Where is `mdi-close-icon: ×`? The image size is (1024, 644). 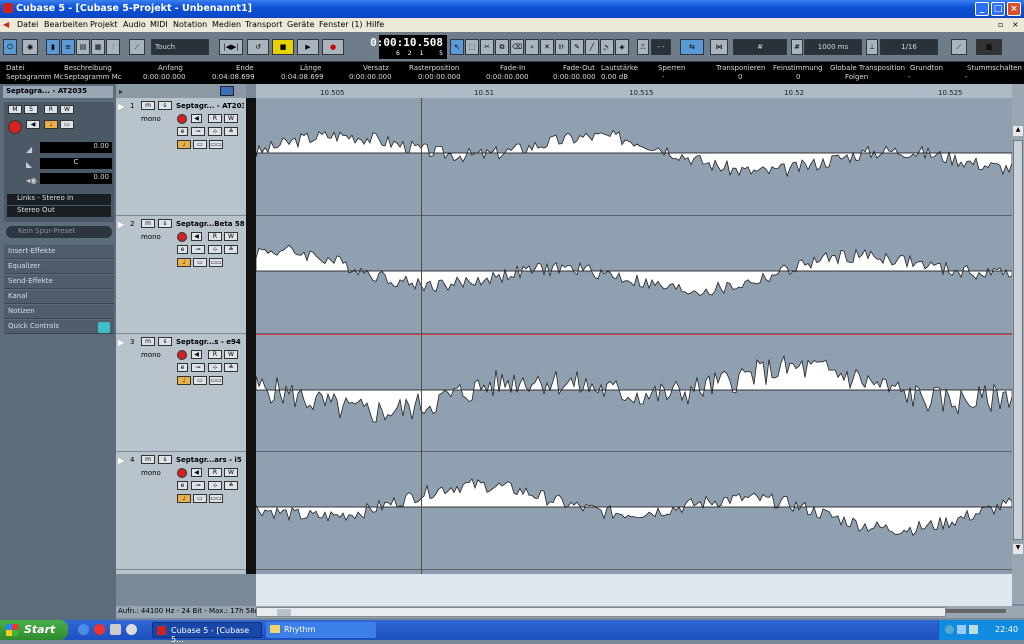 mdi-close-icon: × is located at coordinates (1015, 24).